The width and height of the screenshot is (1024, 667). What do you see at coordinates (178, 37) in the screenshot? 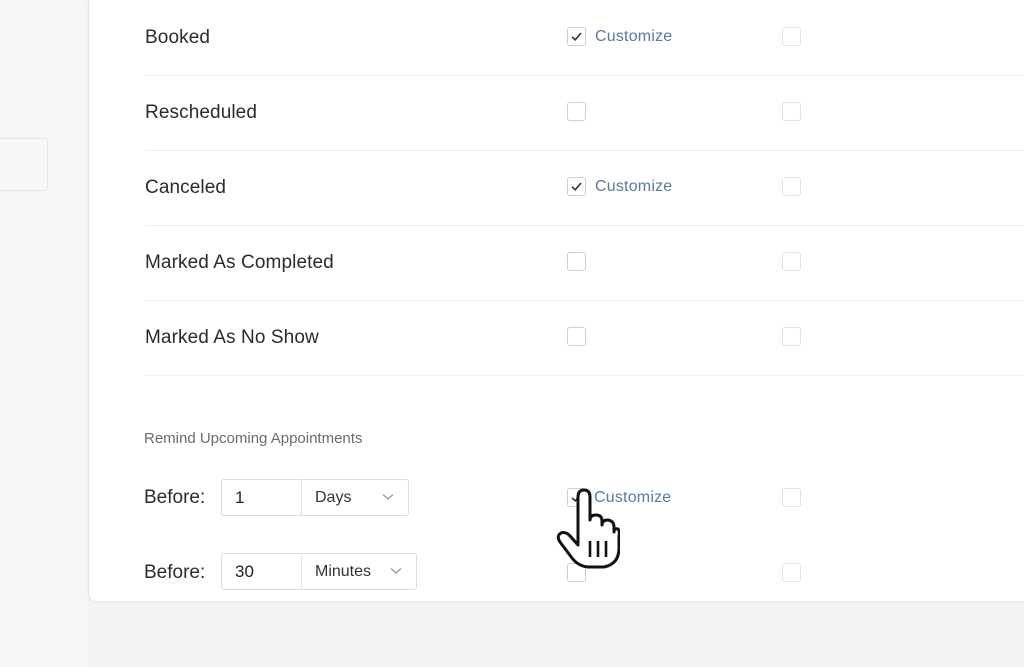
I see `notification-label: Booked` at bounding box center [178, 37].